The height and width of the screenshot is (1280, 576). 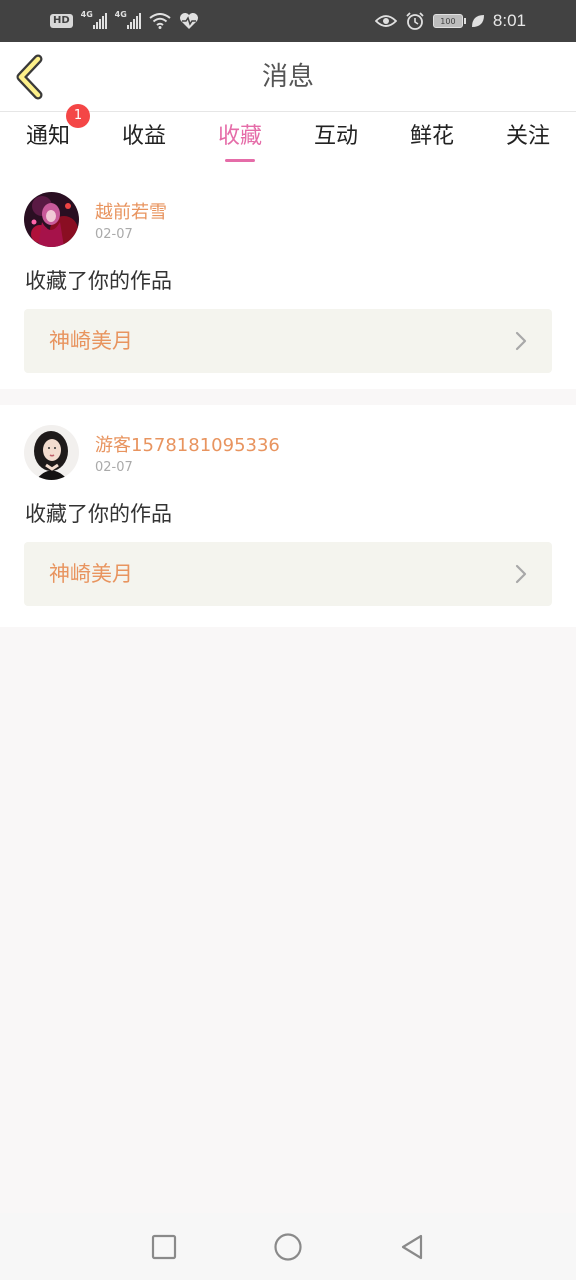 What do you see at coordinates (187, 444) in the screenshot?
I see `username: 游客1578181095336` at bounding box center [187, 444].